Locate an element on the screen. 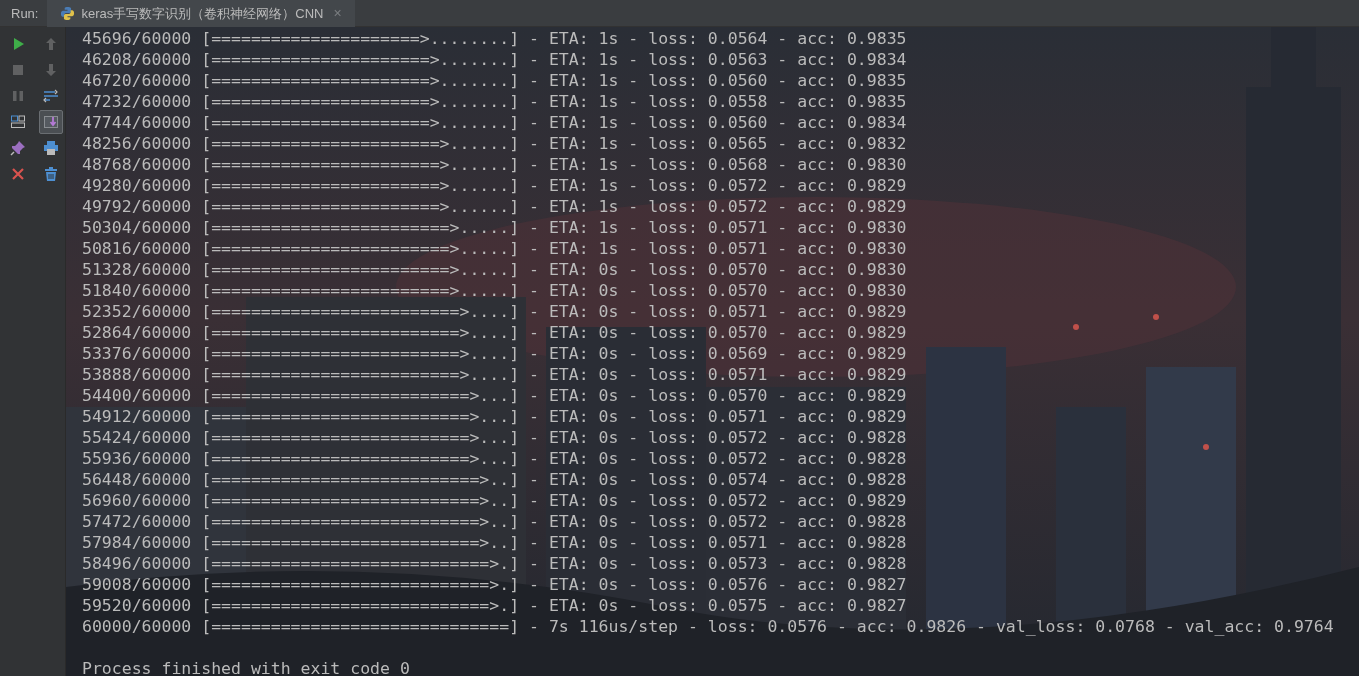  console-line: 55424/60000 [==========================>...] - ETA: 0s - loss: 0.0572 - acc: 0.9828 is located at coordinates (494, 437).